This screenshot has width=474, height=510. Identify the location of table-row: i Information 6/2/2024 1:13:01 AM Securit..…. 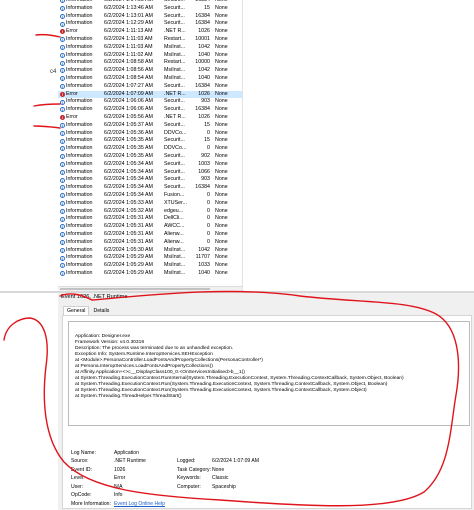
(150, 17).